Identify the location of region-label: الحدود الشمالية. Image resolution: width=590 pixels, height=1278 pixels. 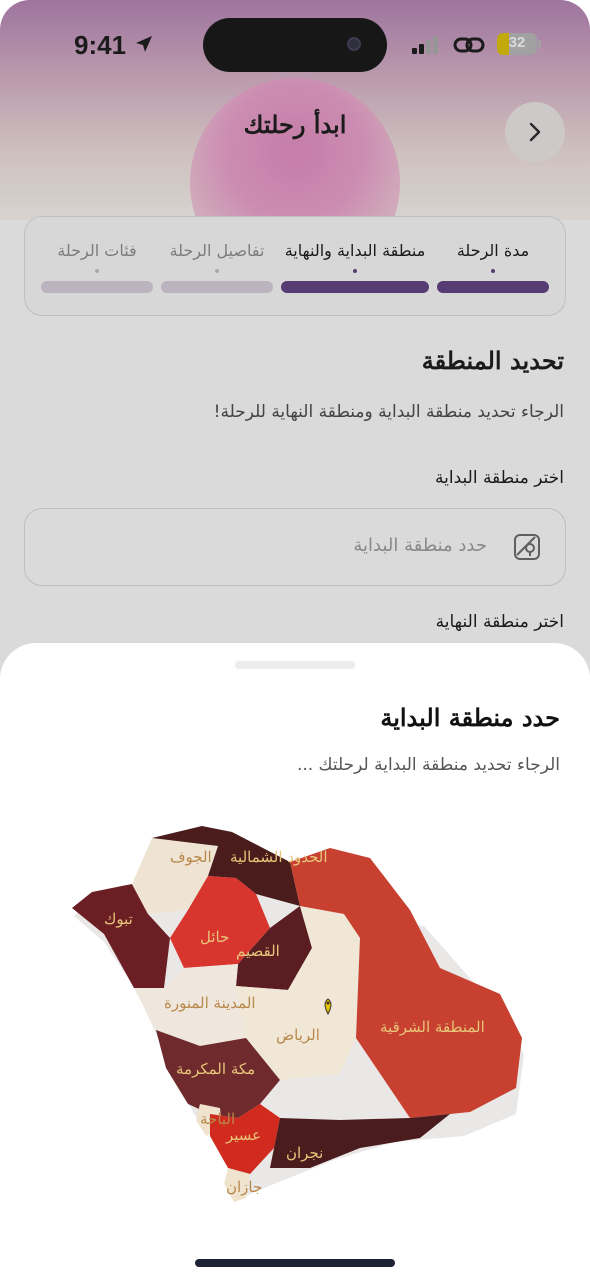
(279, 857).